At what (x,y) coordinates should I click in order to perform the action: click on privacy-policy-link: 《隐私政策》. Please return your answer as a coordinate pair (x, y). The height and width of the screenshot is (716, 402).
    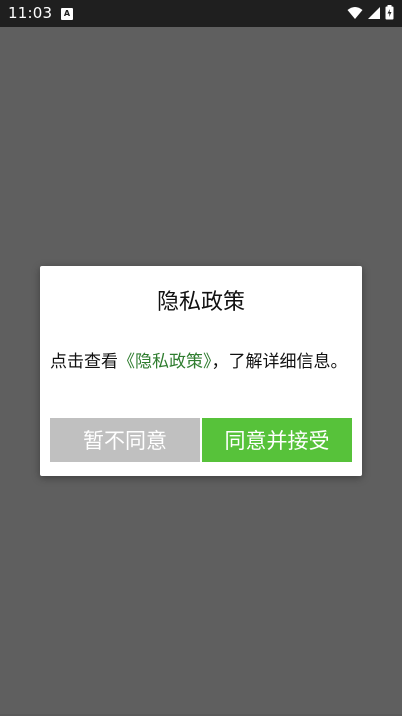
    Looking at the image, I should click on (165, 362).